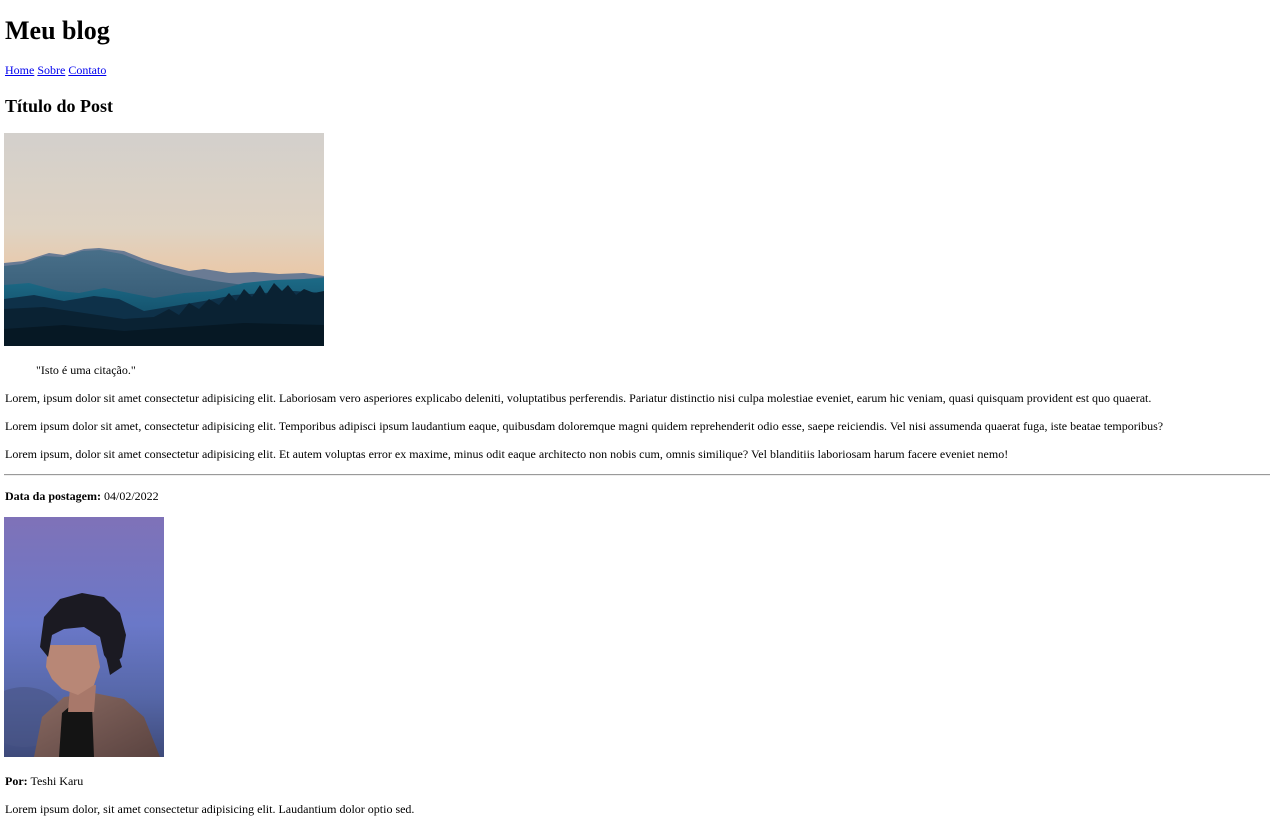 The height and width of the screenshot is (829, 1270). I want to click on blog-title: Meu blog, so click(57, 30).